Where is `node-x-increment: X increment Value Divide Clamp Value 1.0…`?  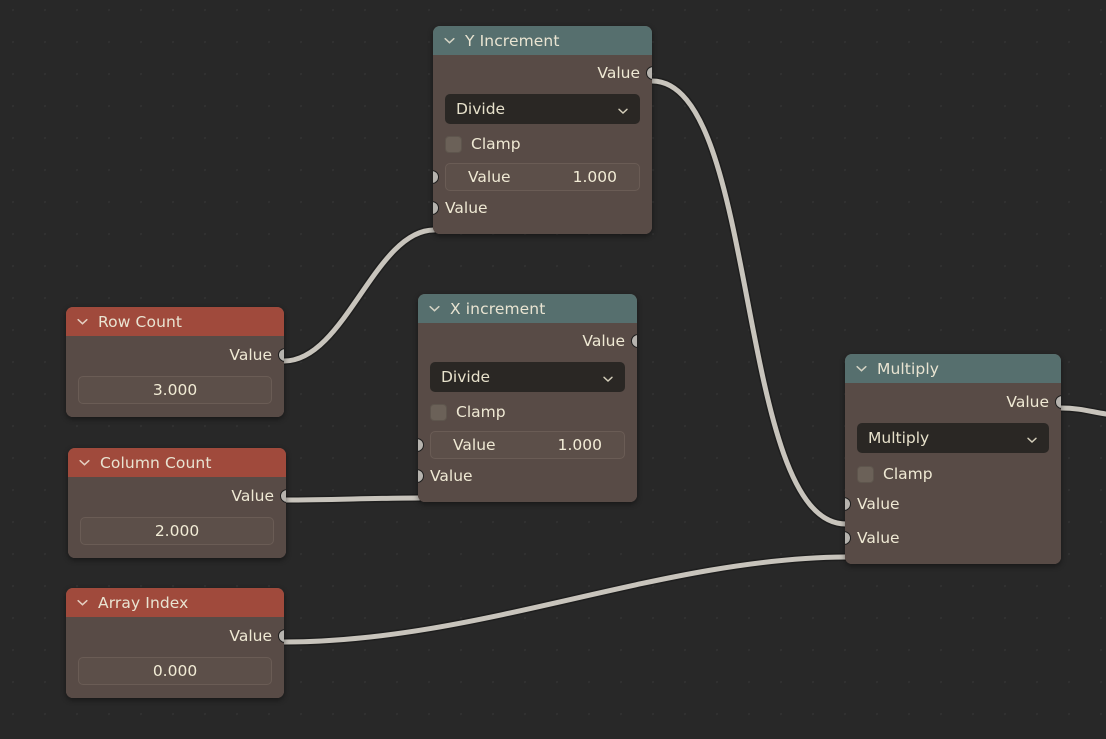 node-x-increment: X increment Value Divide Clamp Value 1.0… is located at coordinates (527, 398).